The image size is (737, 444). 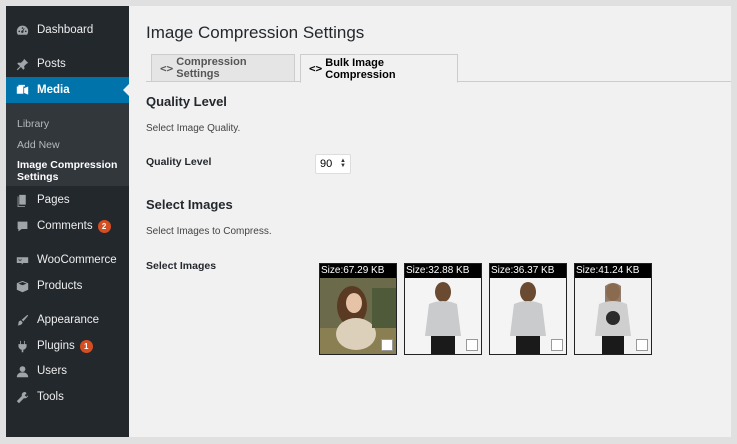 I want to click on sidebar-item-dashboard: Dashboard, so click(x=67, y=30).